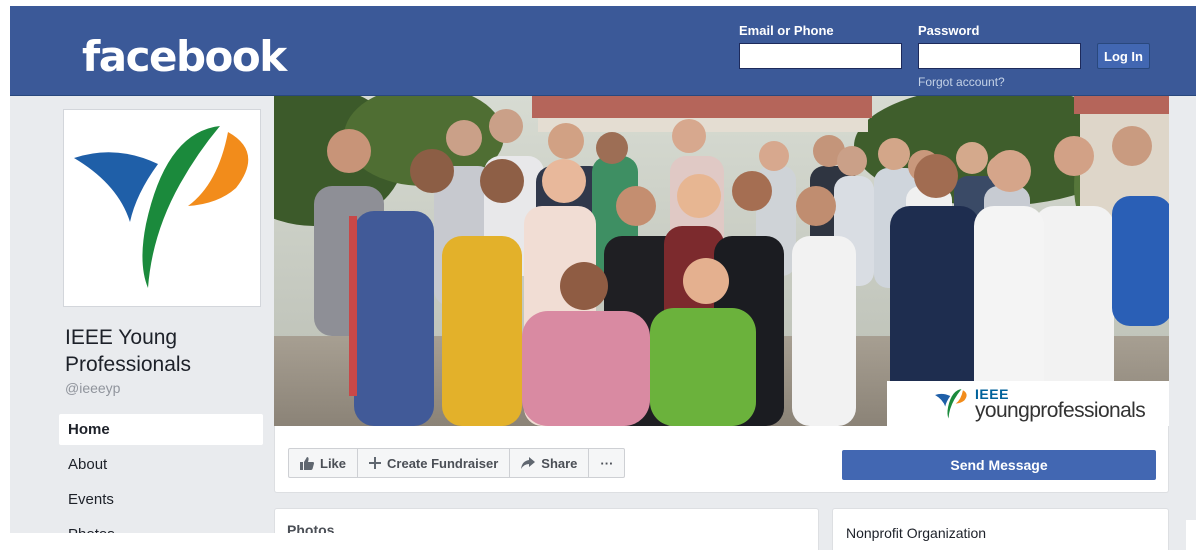 The height and width of the screenshot is (550, 1196). What do you see at coordinates (375, 463) in the screenshot?
I see `plus-icon` at bounding box center [375, 463].